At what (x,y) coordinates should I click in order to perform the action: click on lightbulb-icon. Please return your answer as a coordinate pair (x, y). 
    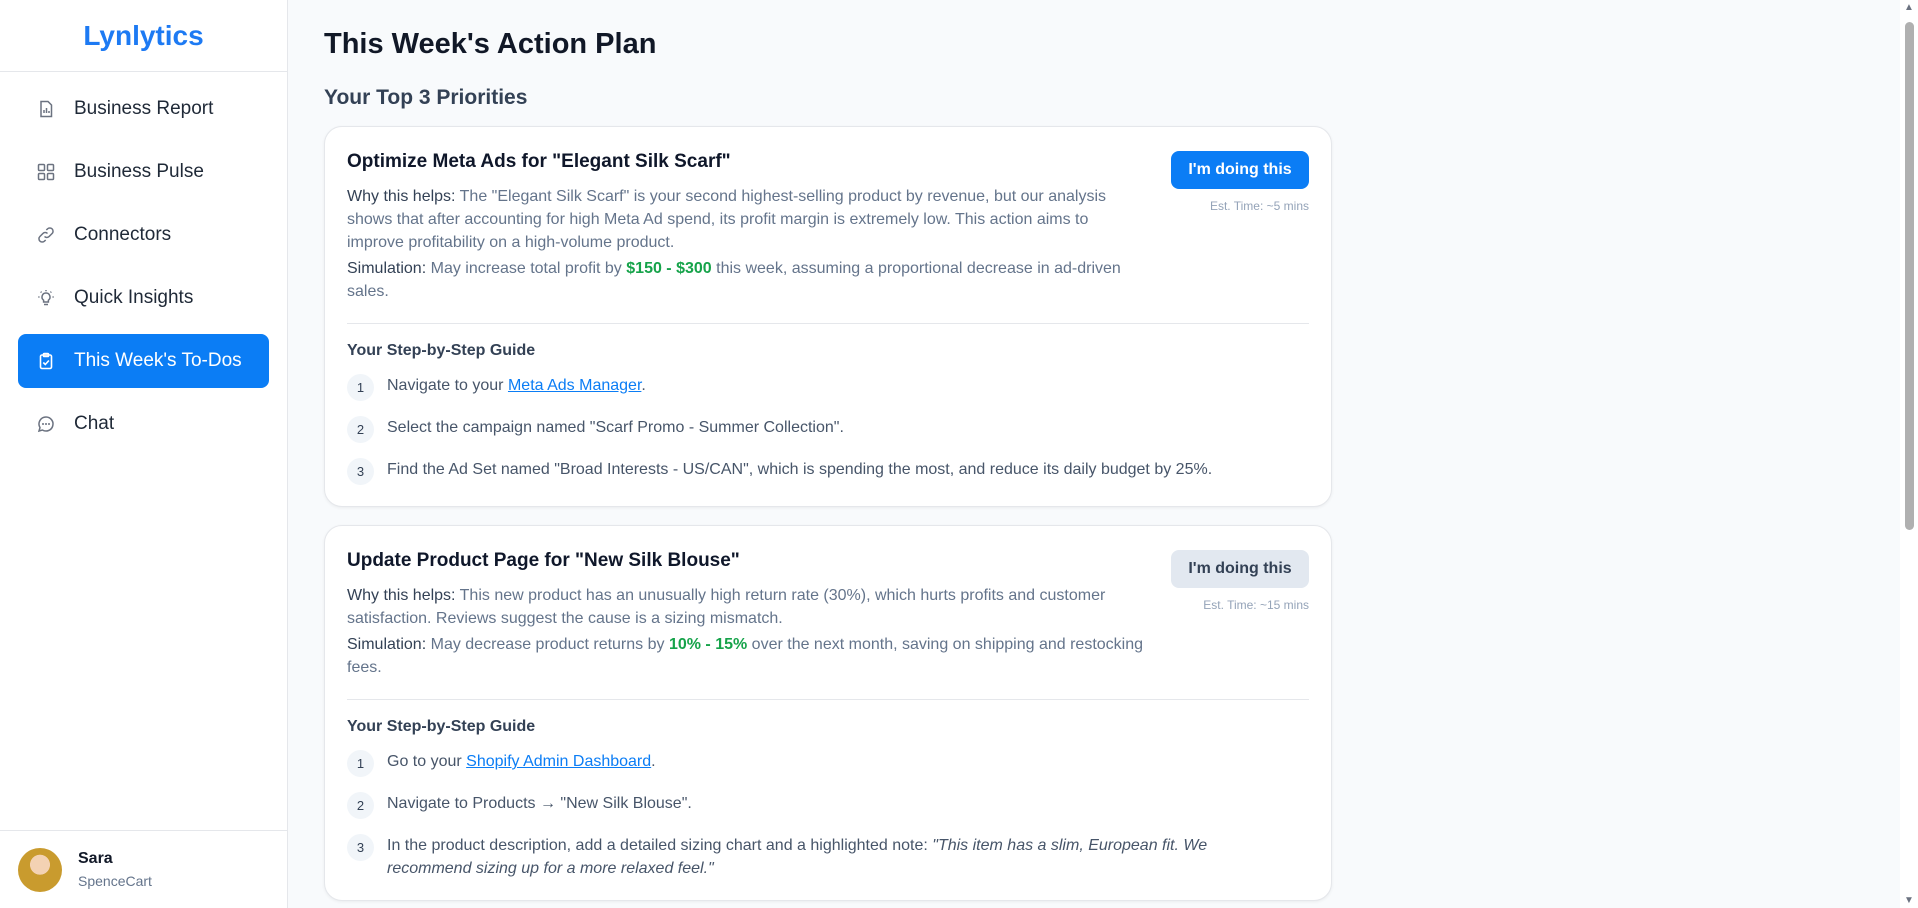
    Looking at the image, I should click on (46, 298).